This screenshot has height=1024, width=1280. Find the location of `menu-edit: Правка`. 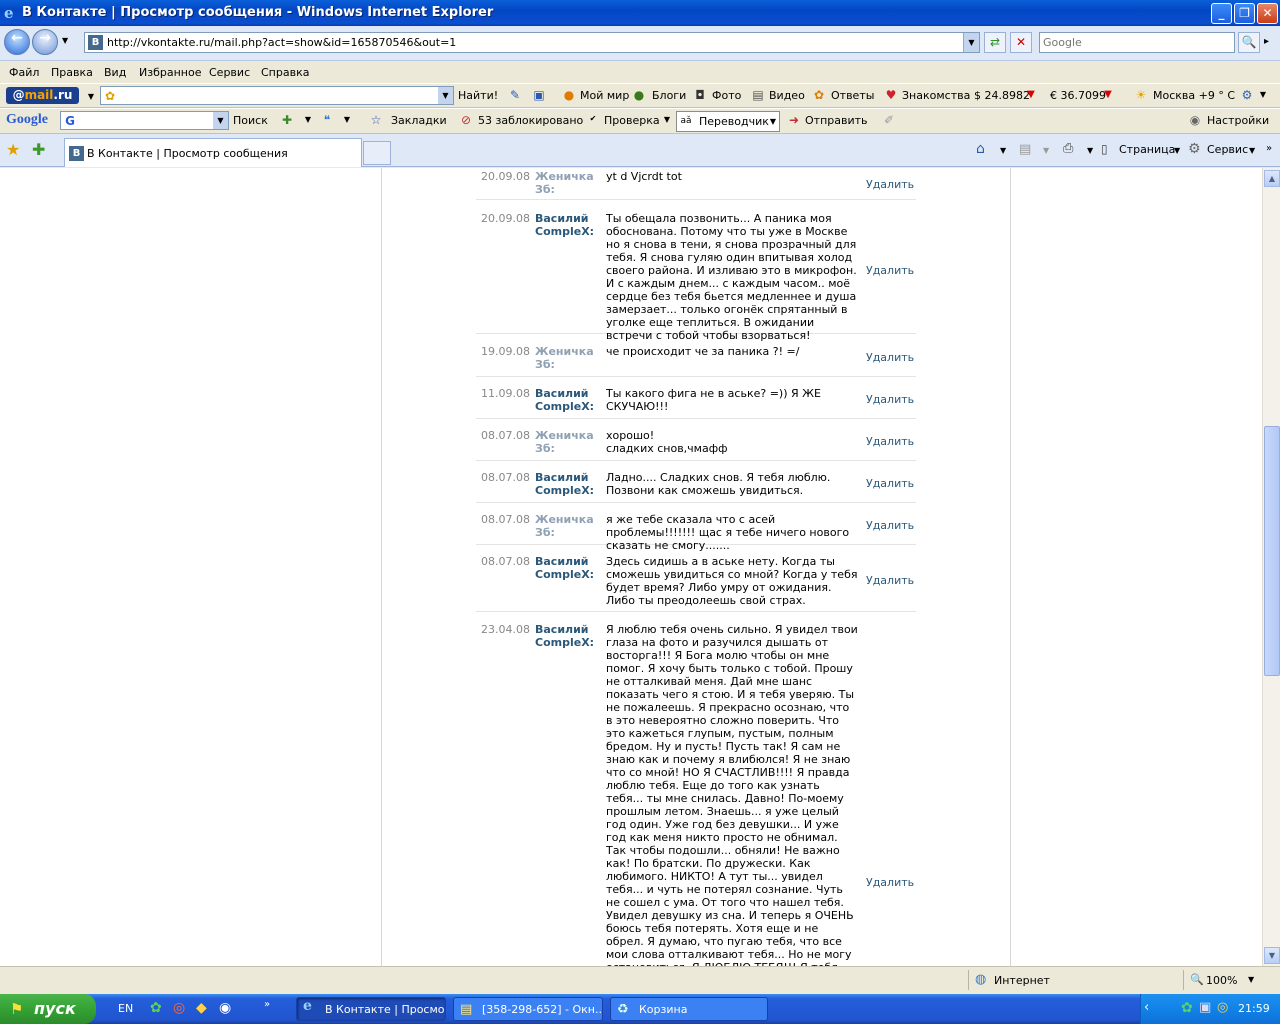

menu-edit: Правка is located at coordinates (72, 72).